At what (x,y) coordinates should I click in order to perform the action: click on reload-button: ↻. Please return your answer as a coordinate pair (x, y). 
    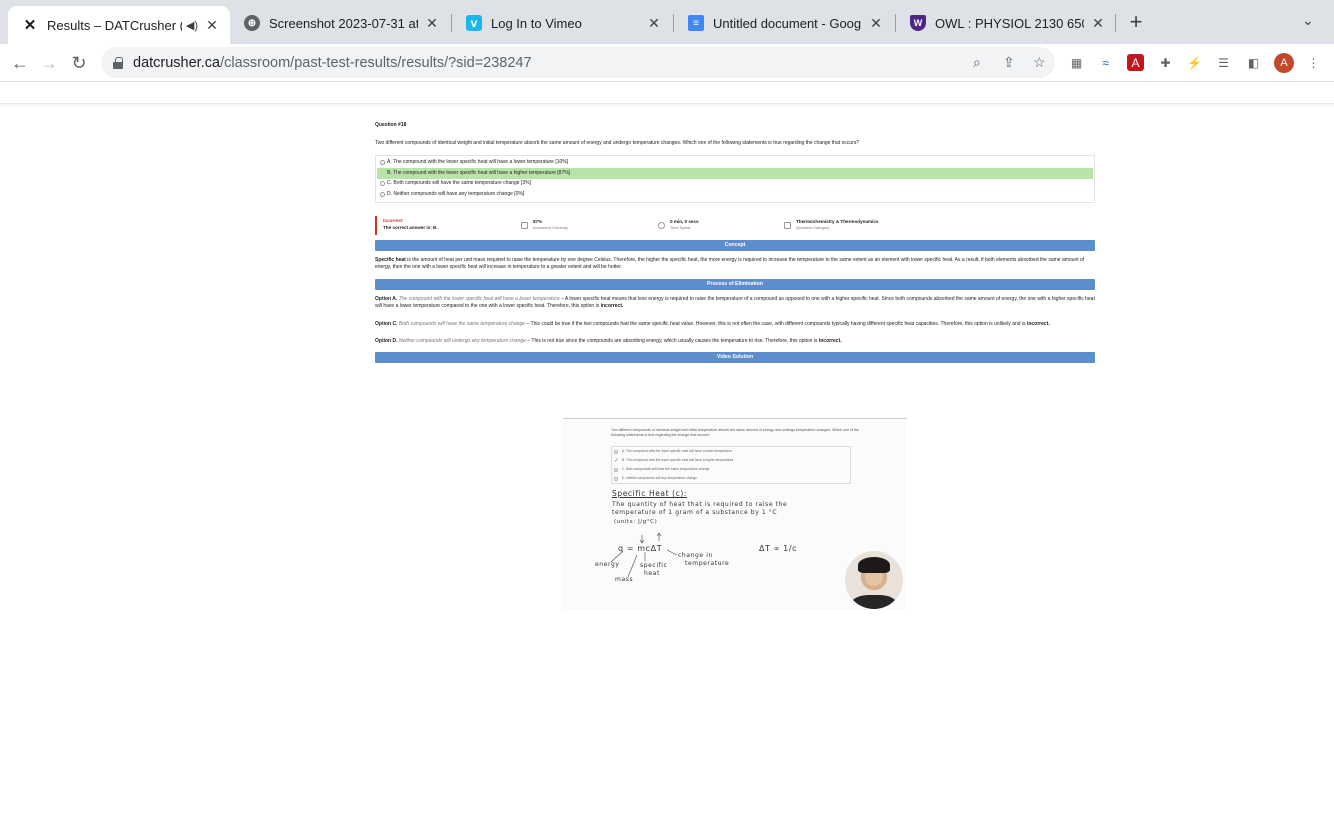
    Looking at the image, I should click on (79, 63).